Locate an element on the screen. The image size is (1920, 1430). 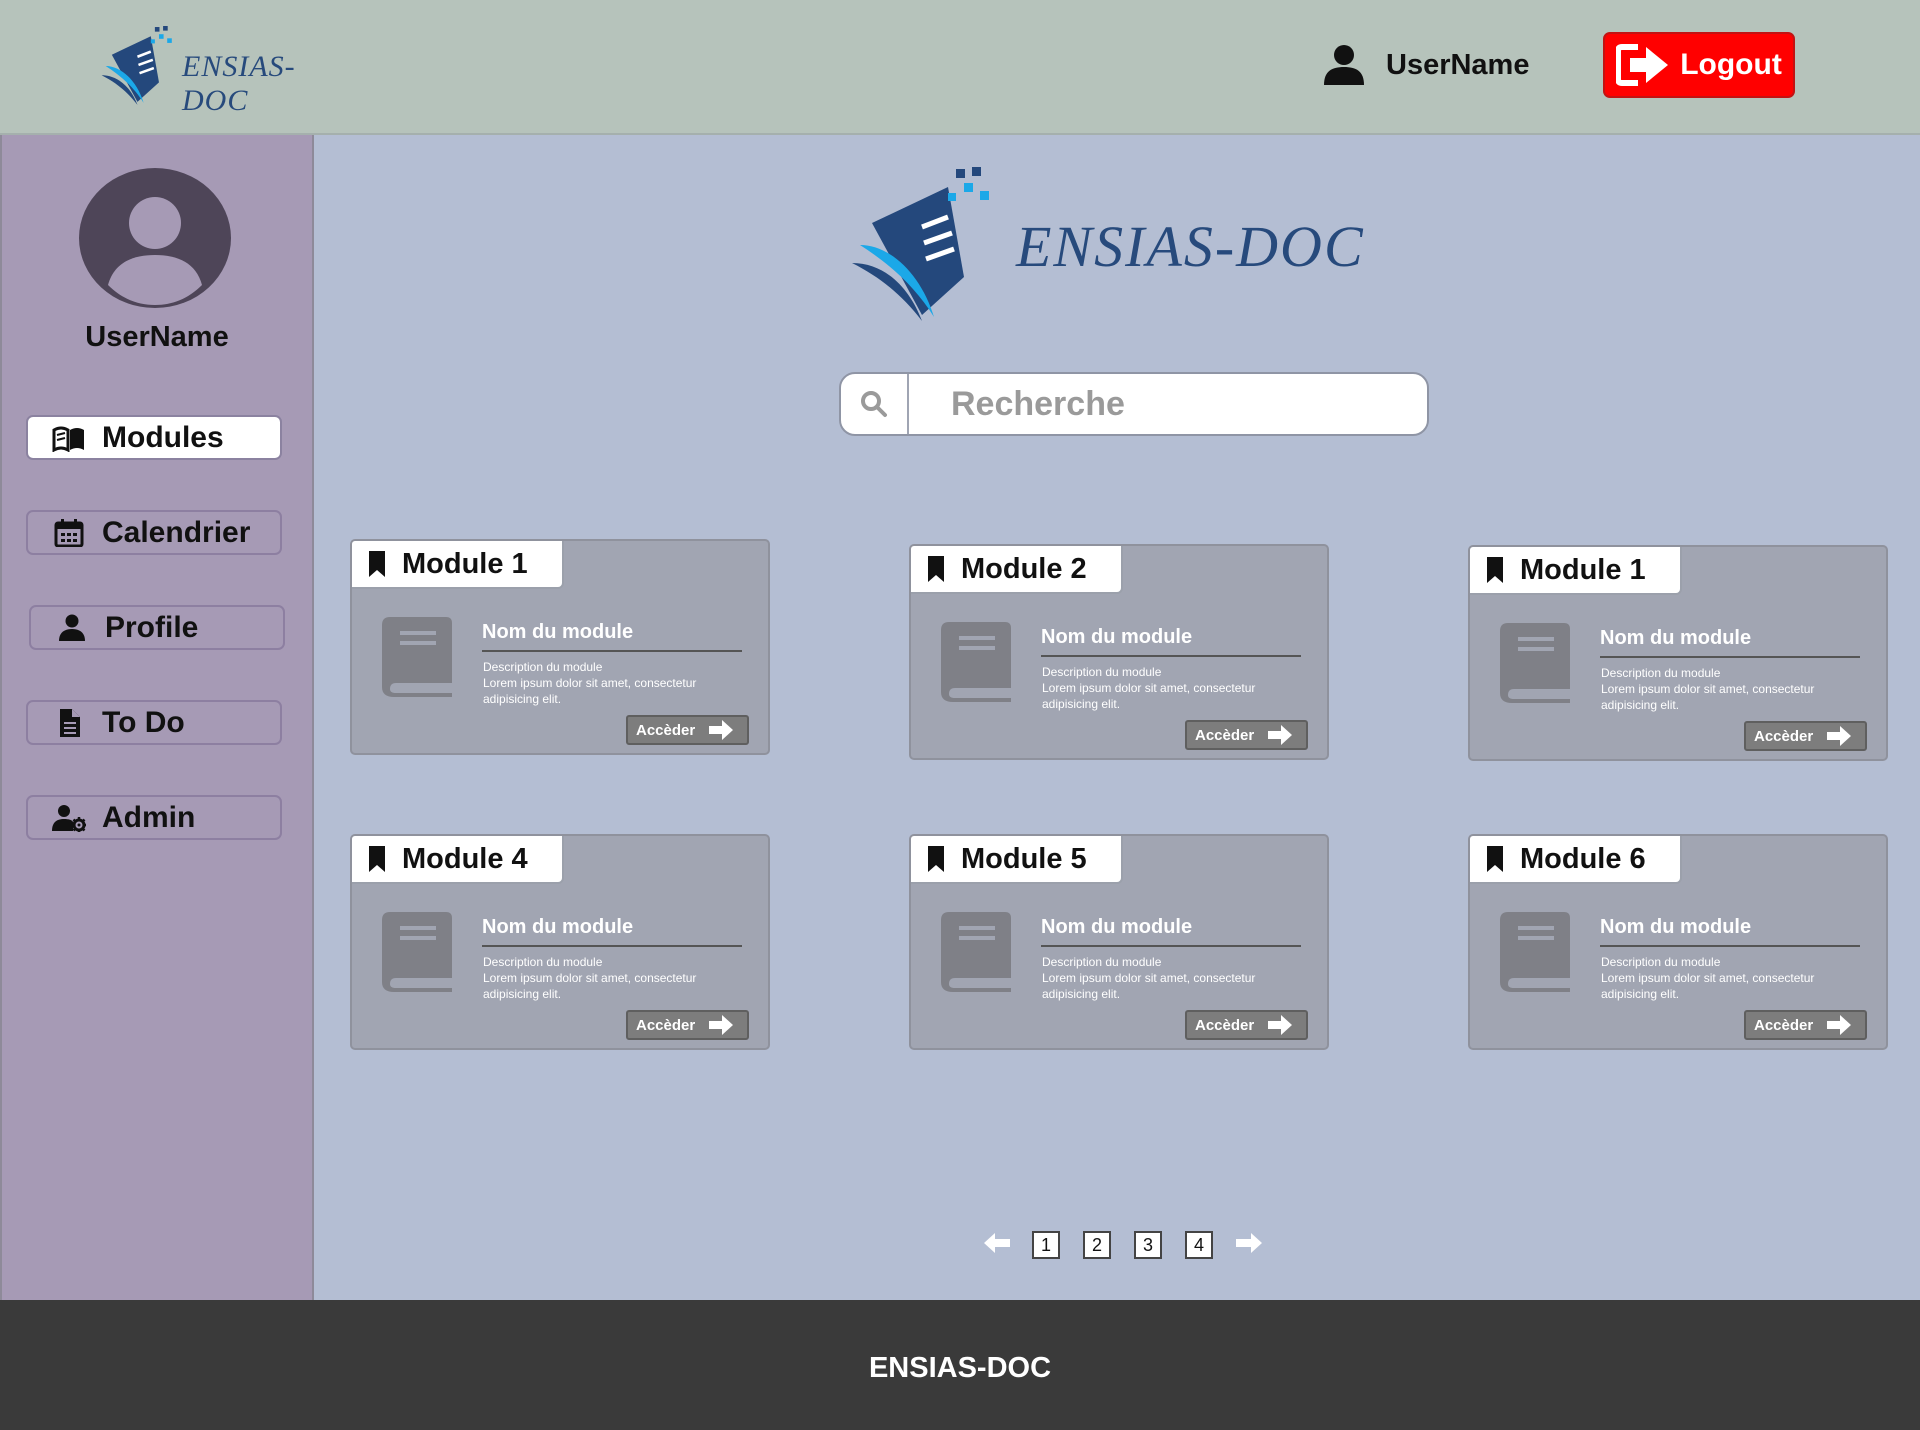
search-bar is located at coordinates (1134, 404).